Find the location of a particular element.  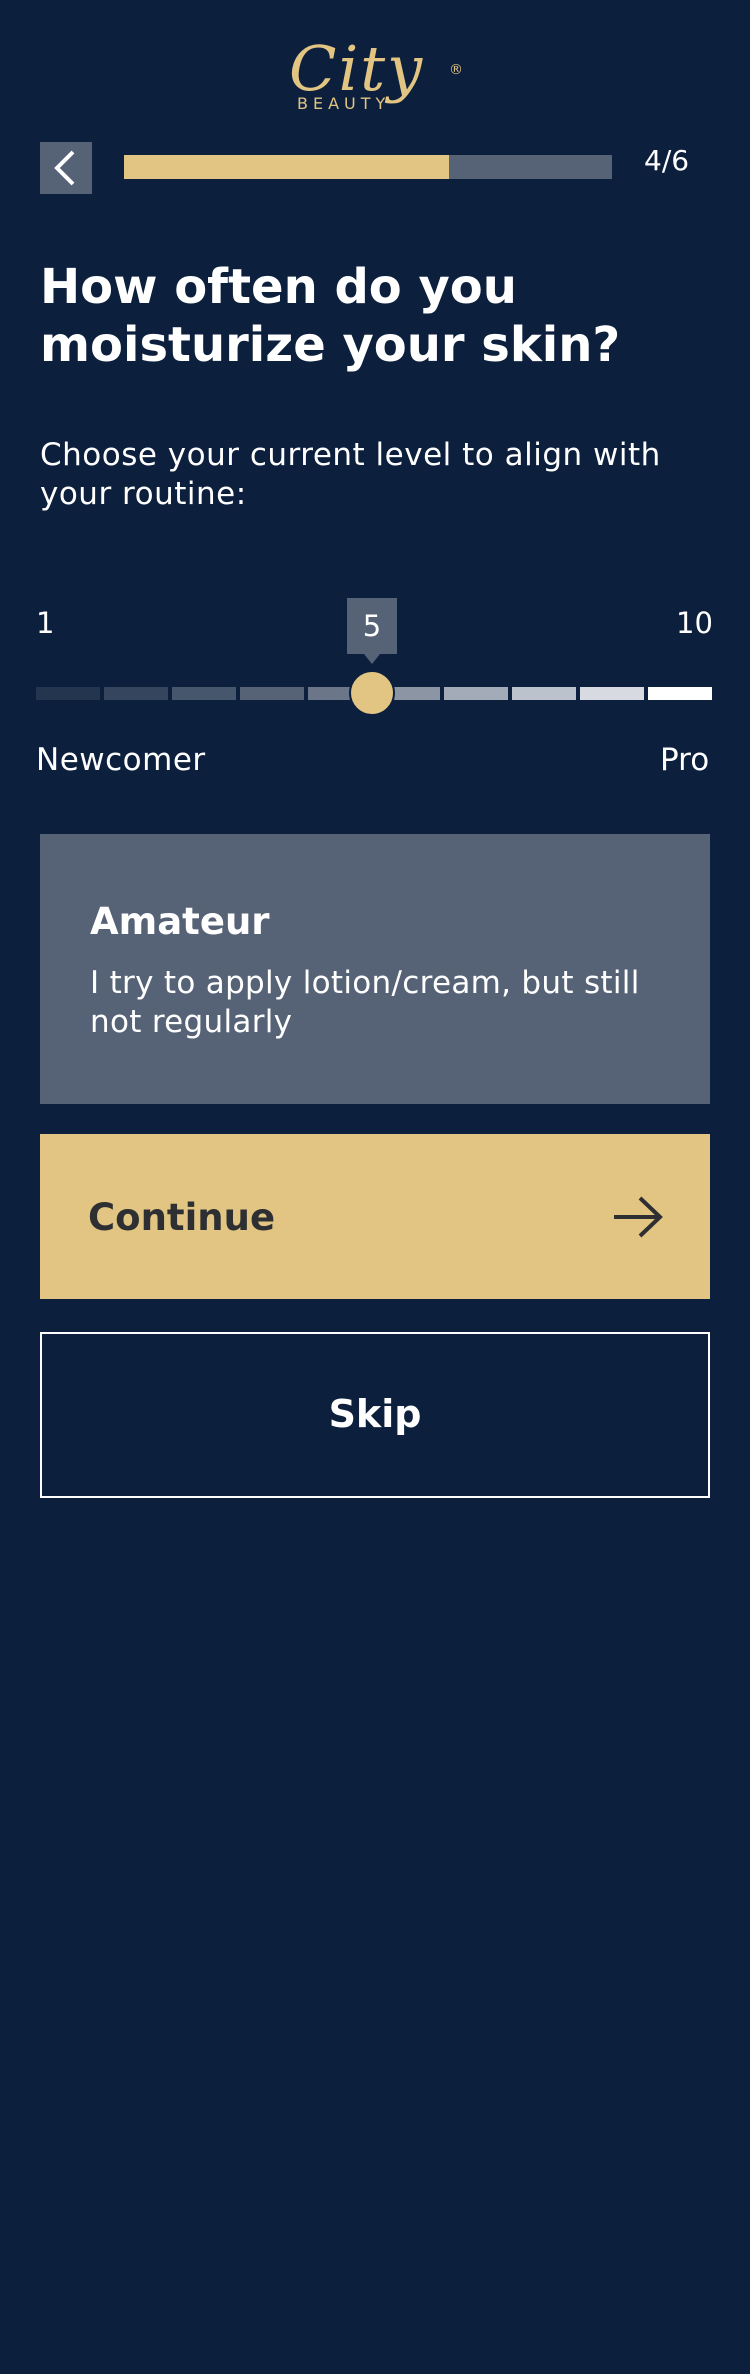

level-slider is located at coordinates (374, 693).